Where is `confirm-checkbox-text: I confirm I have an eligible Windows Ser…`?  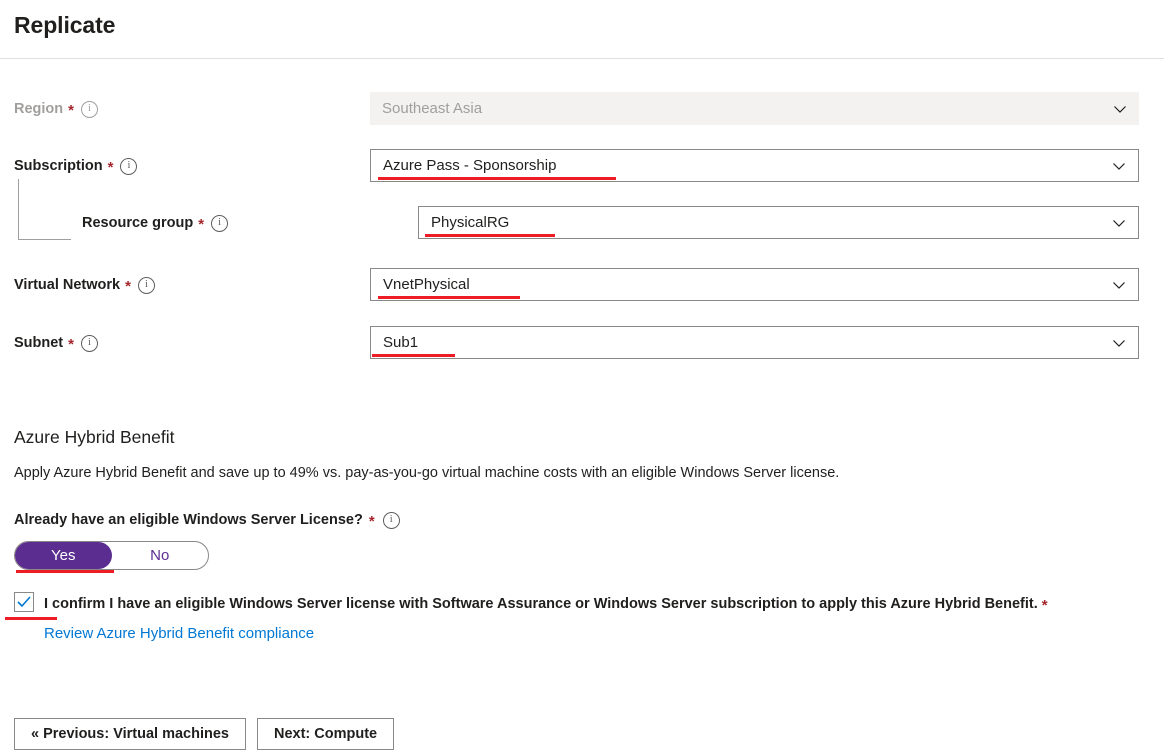 confirm-checkbox-text: I confirm I have an eligible Windows Ser… is located at coordinates (541, 604).